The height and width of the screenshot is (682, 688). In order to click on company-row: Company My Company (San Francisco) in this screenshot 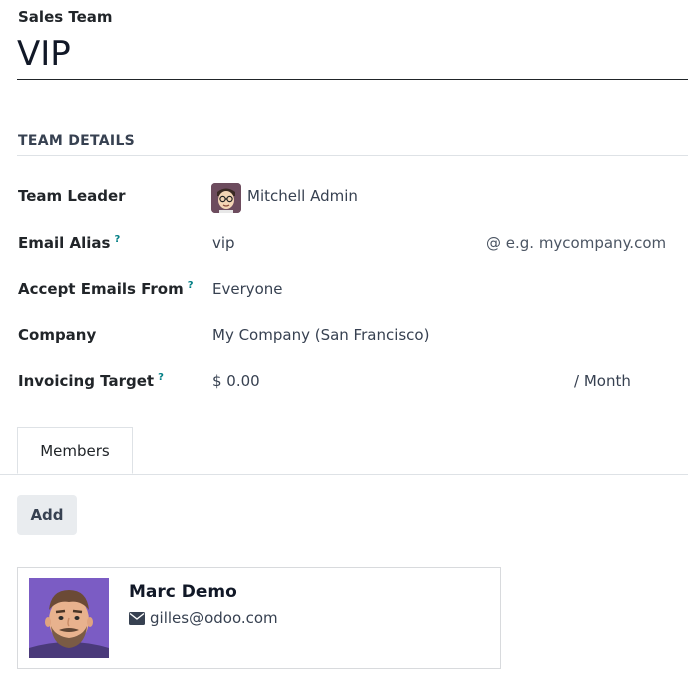, I will do `click(344, 339)`.